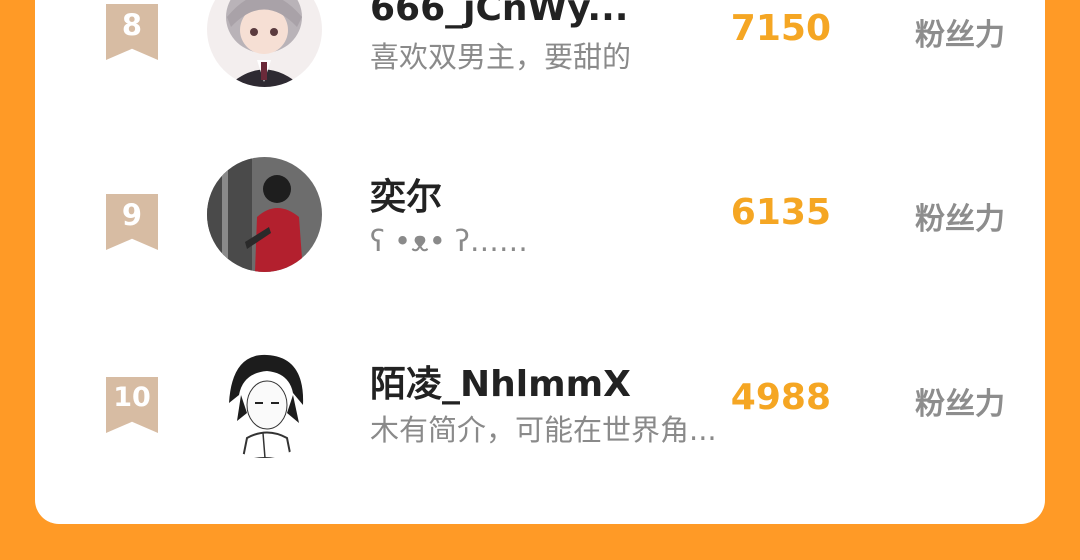 The image size is (1080, 560). I want to click on rank-badge: 9, so click(132, 222).